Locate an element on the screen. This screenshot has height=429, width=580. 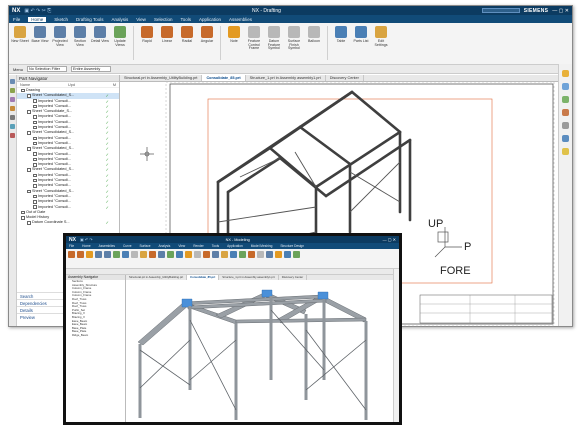
selection-scope: Entire Assembly is located at coordinates (91, 69).